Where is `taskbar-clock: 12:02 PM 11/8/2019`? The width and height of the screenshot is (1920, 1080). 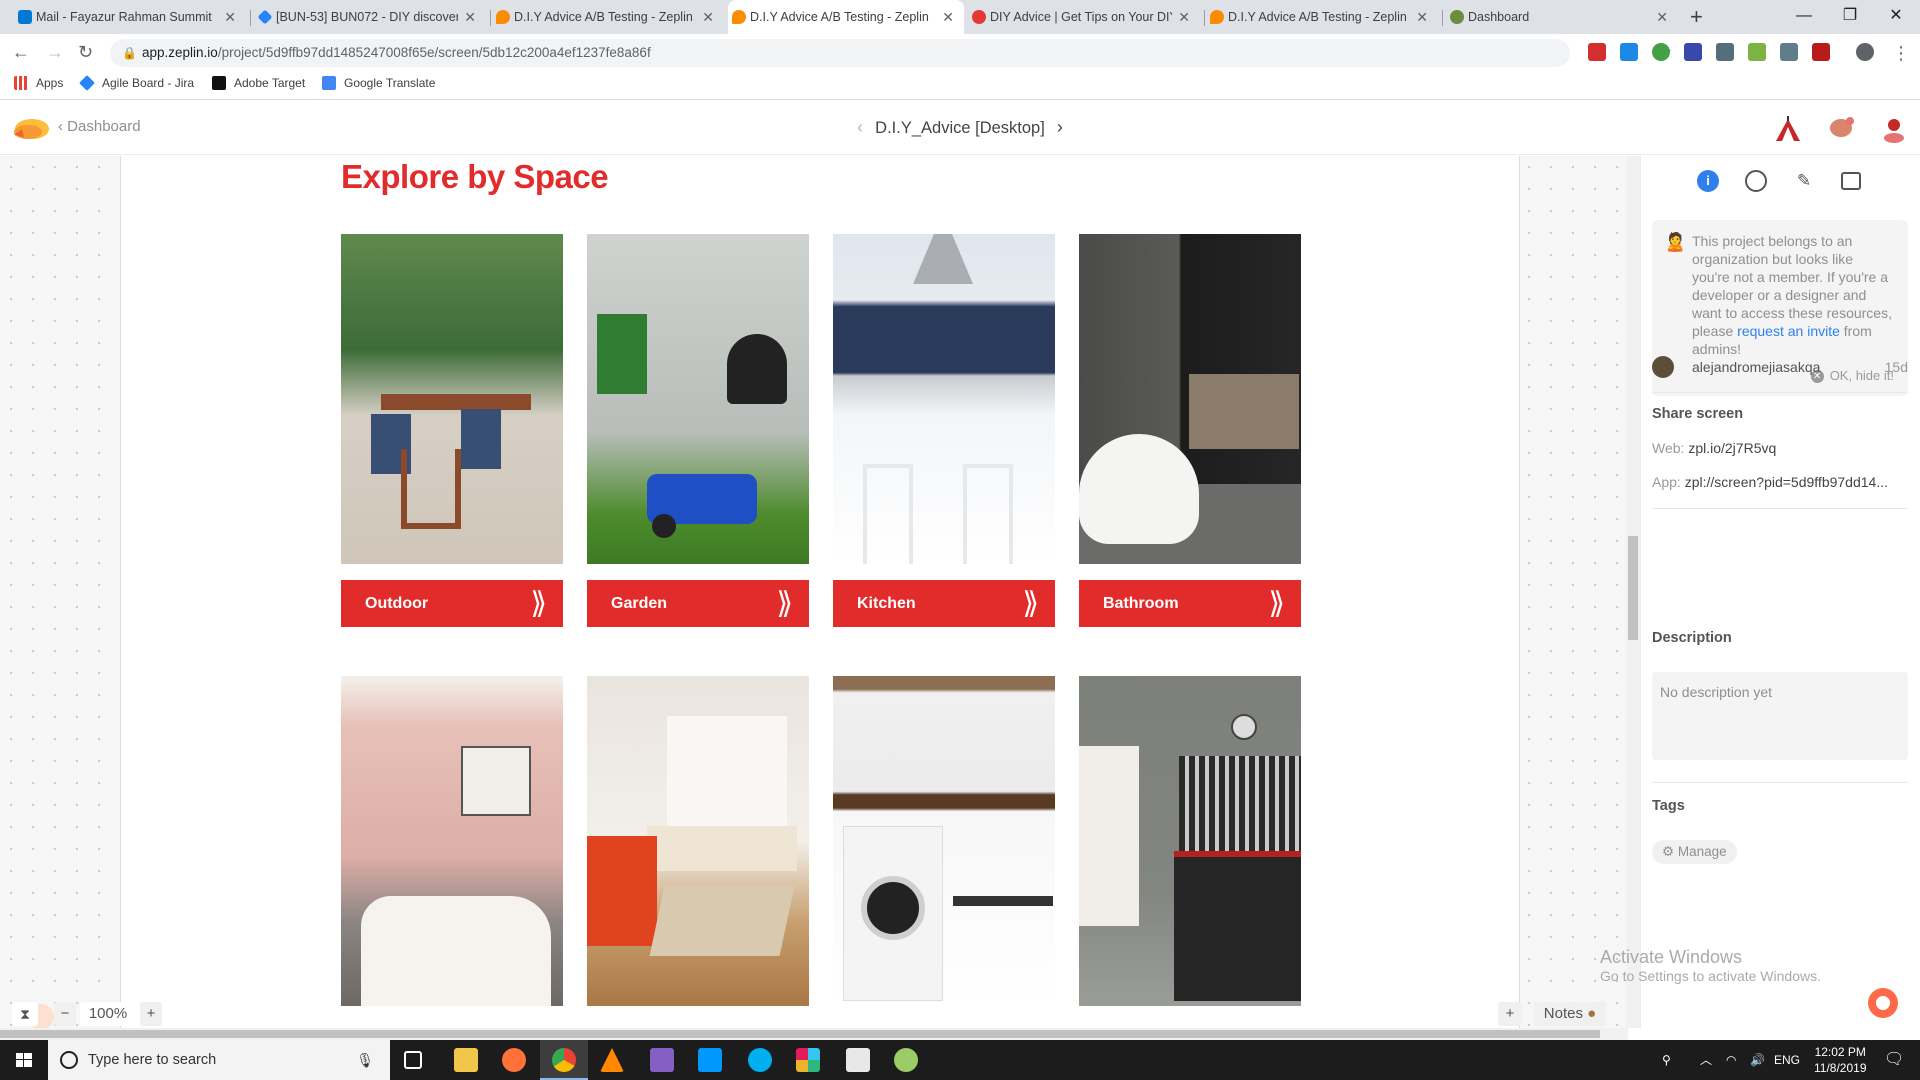 taskbar-clock: 12:02 PM 11/8/2019 is located at coordinates (1840, 1060).